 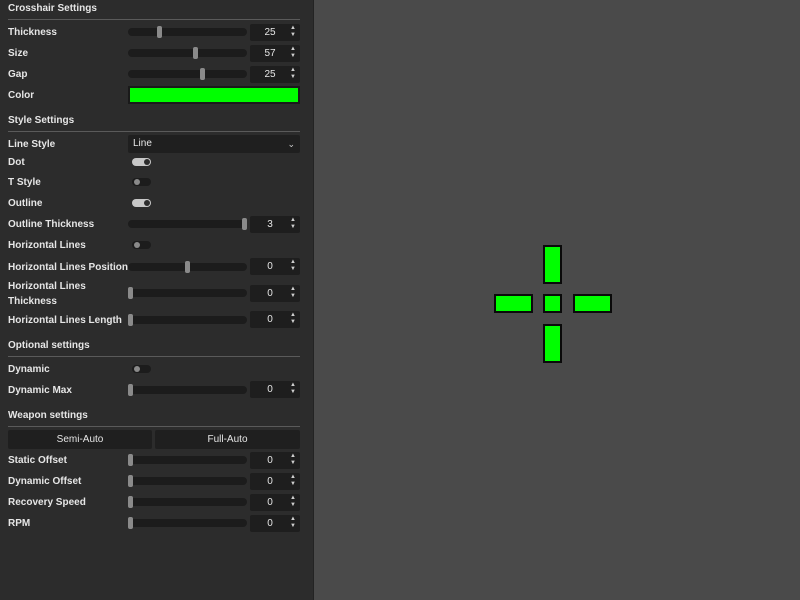 I want to click on size-spinbox: 57 ▲ ▼, so click(x=275, y=53).